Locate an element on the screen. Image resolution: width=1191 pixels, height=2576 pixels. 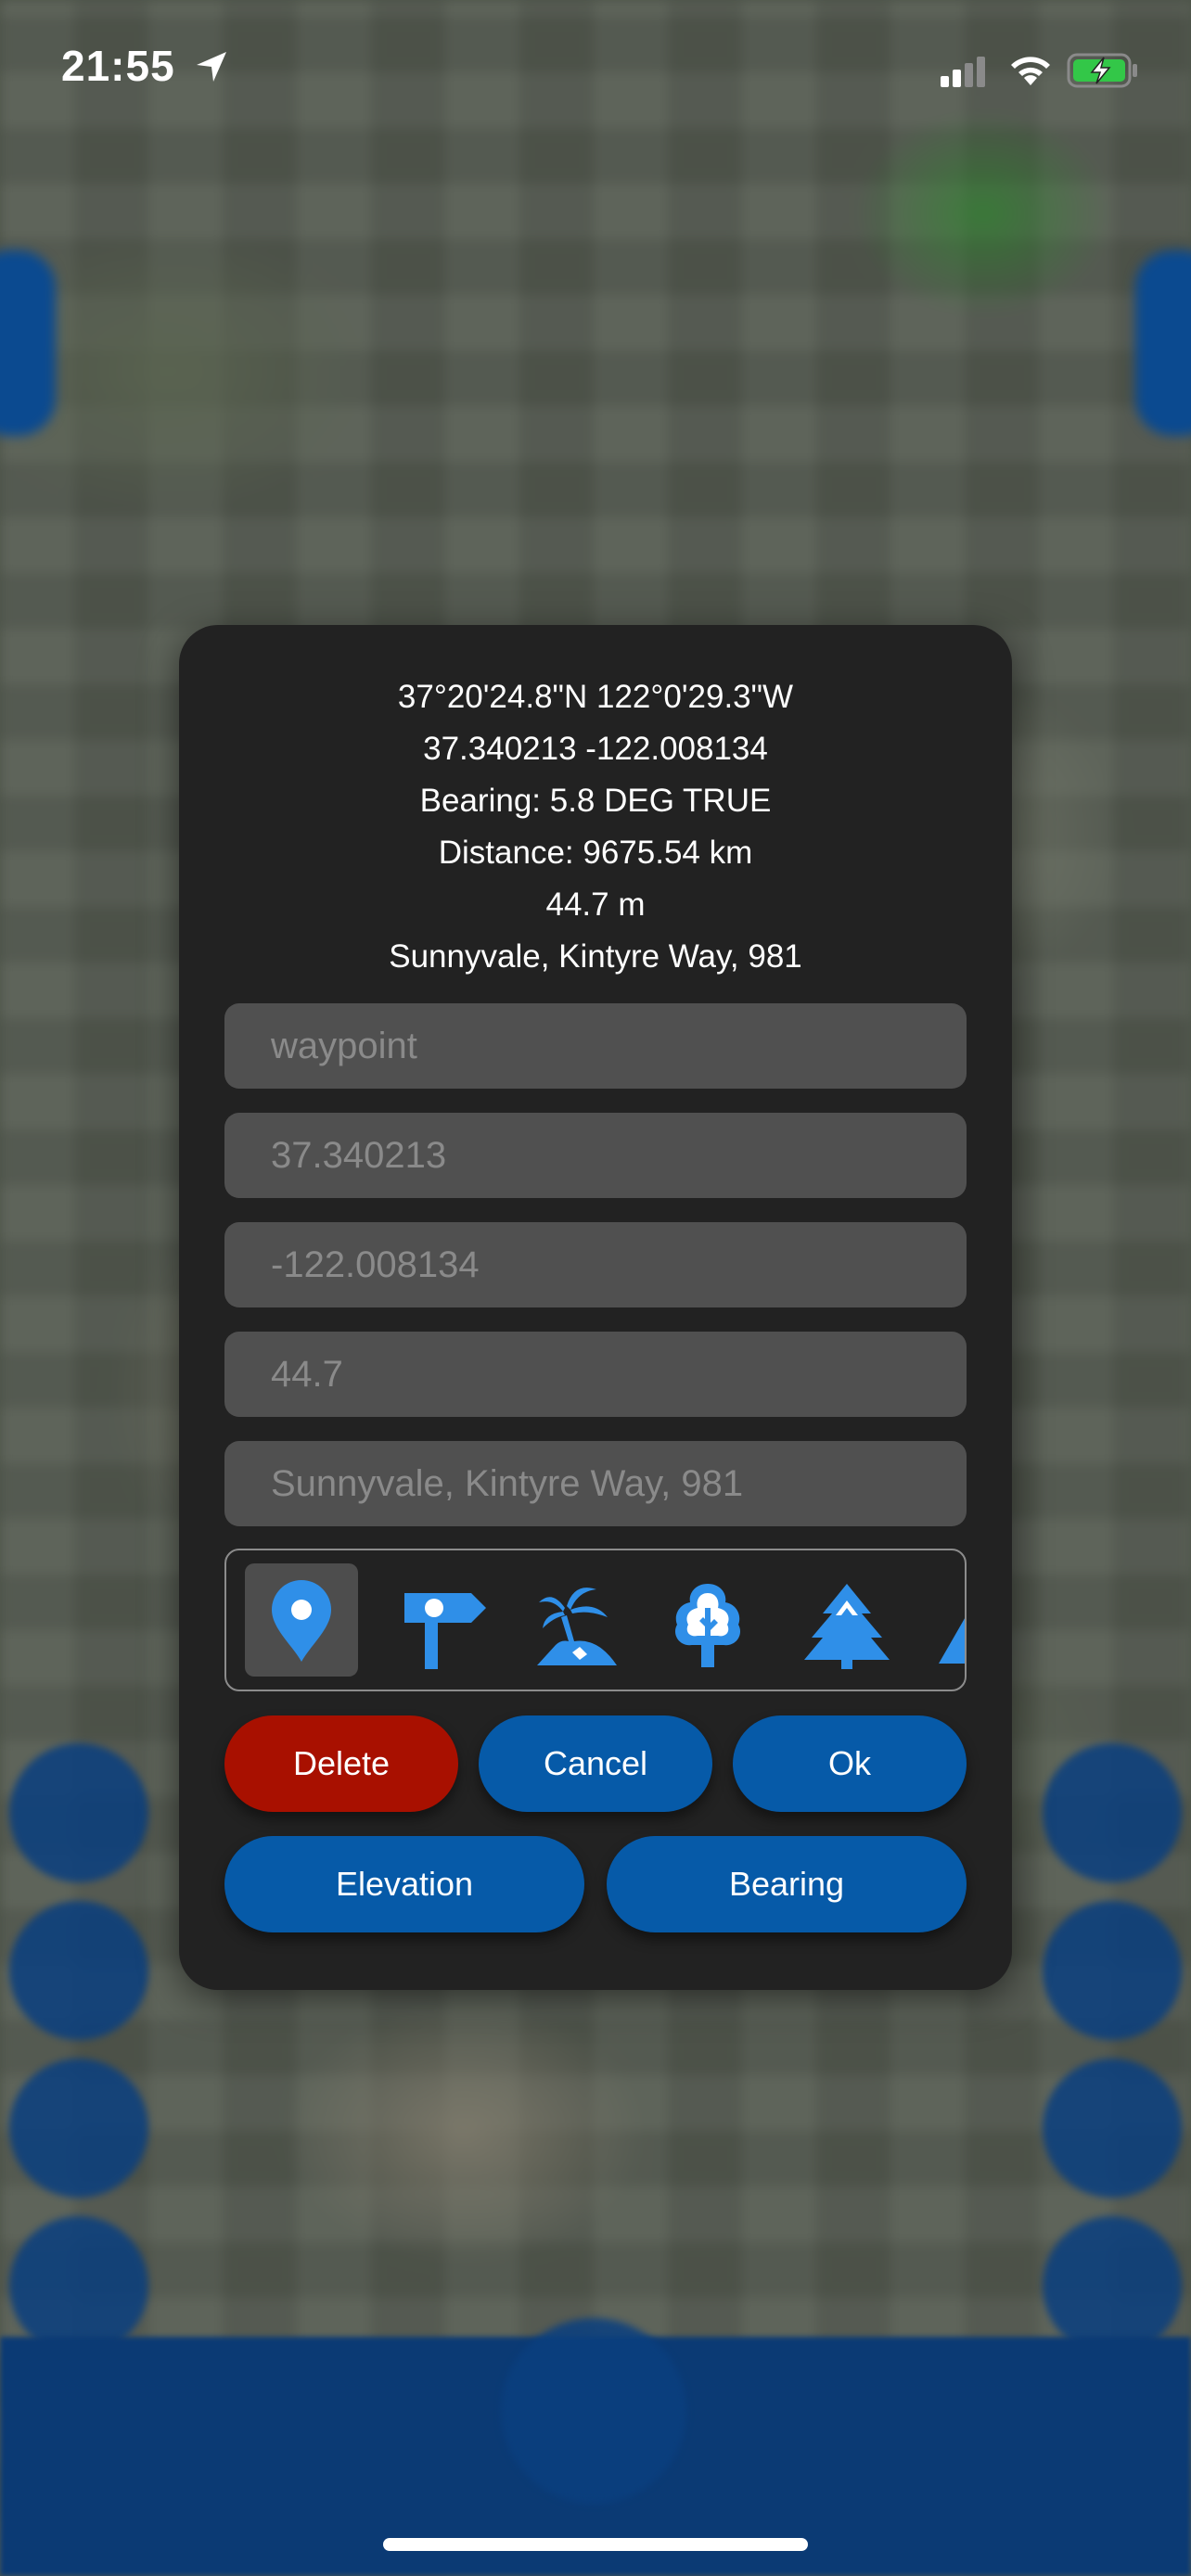
elevation-button: Elevation is located at coordinates (404, 1884).